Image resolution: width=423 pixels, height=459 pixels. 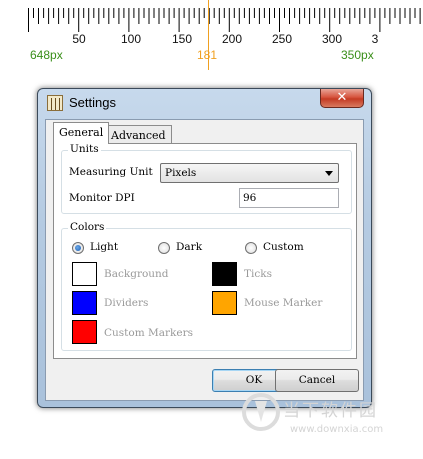 What do you see at coordinates (78, 248) in the screenshot?
I see `theme-light-radio` at bounding box center [78, 248].